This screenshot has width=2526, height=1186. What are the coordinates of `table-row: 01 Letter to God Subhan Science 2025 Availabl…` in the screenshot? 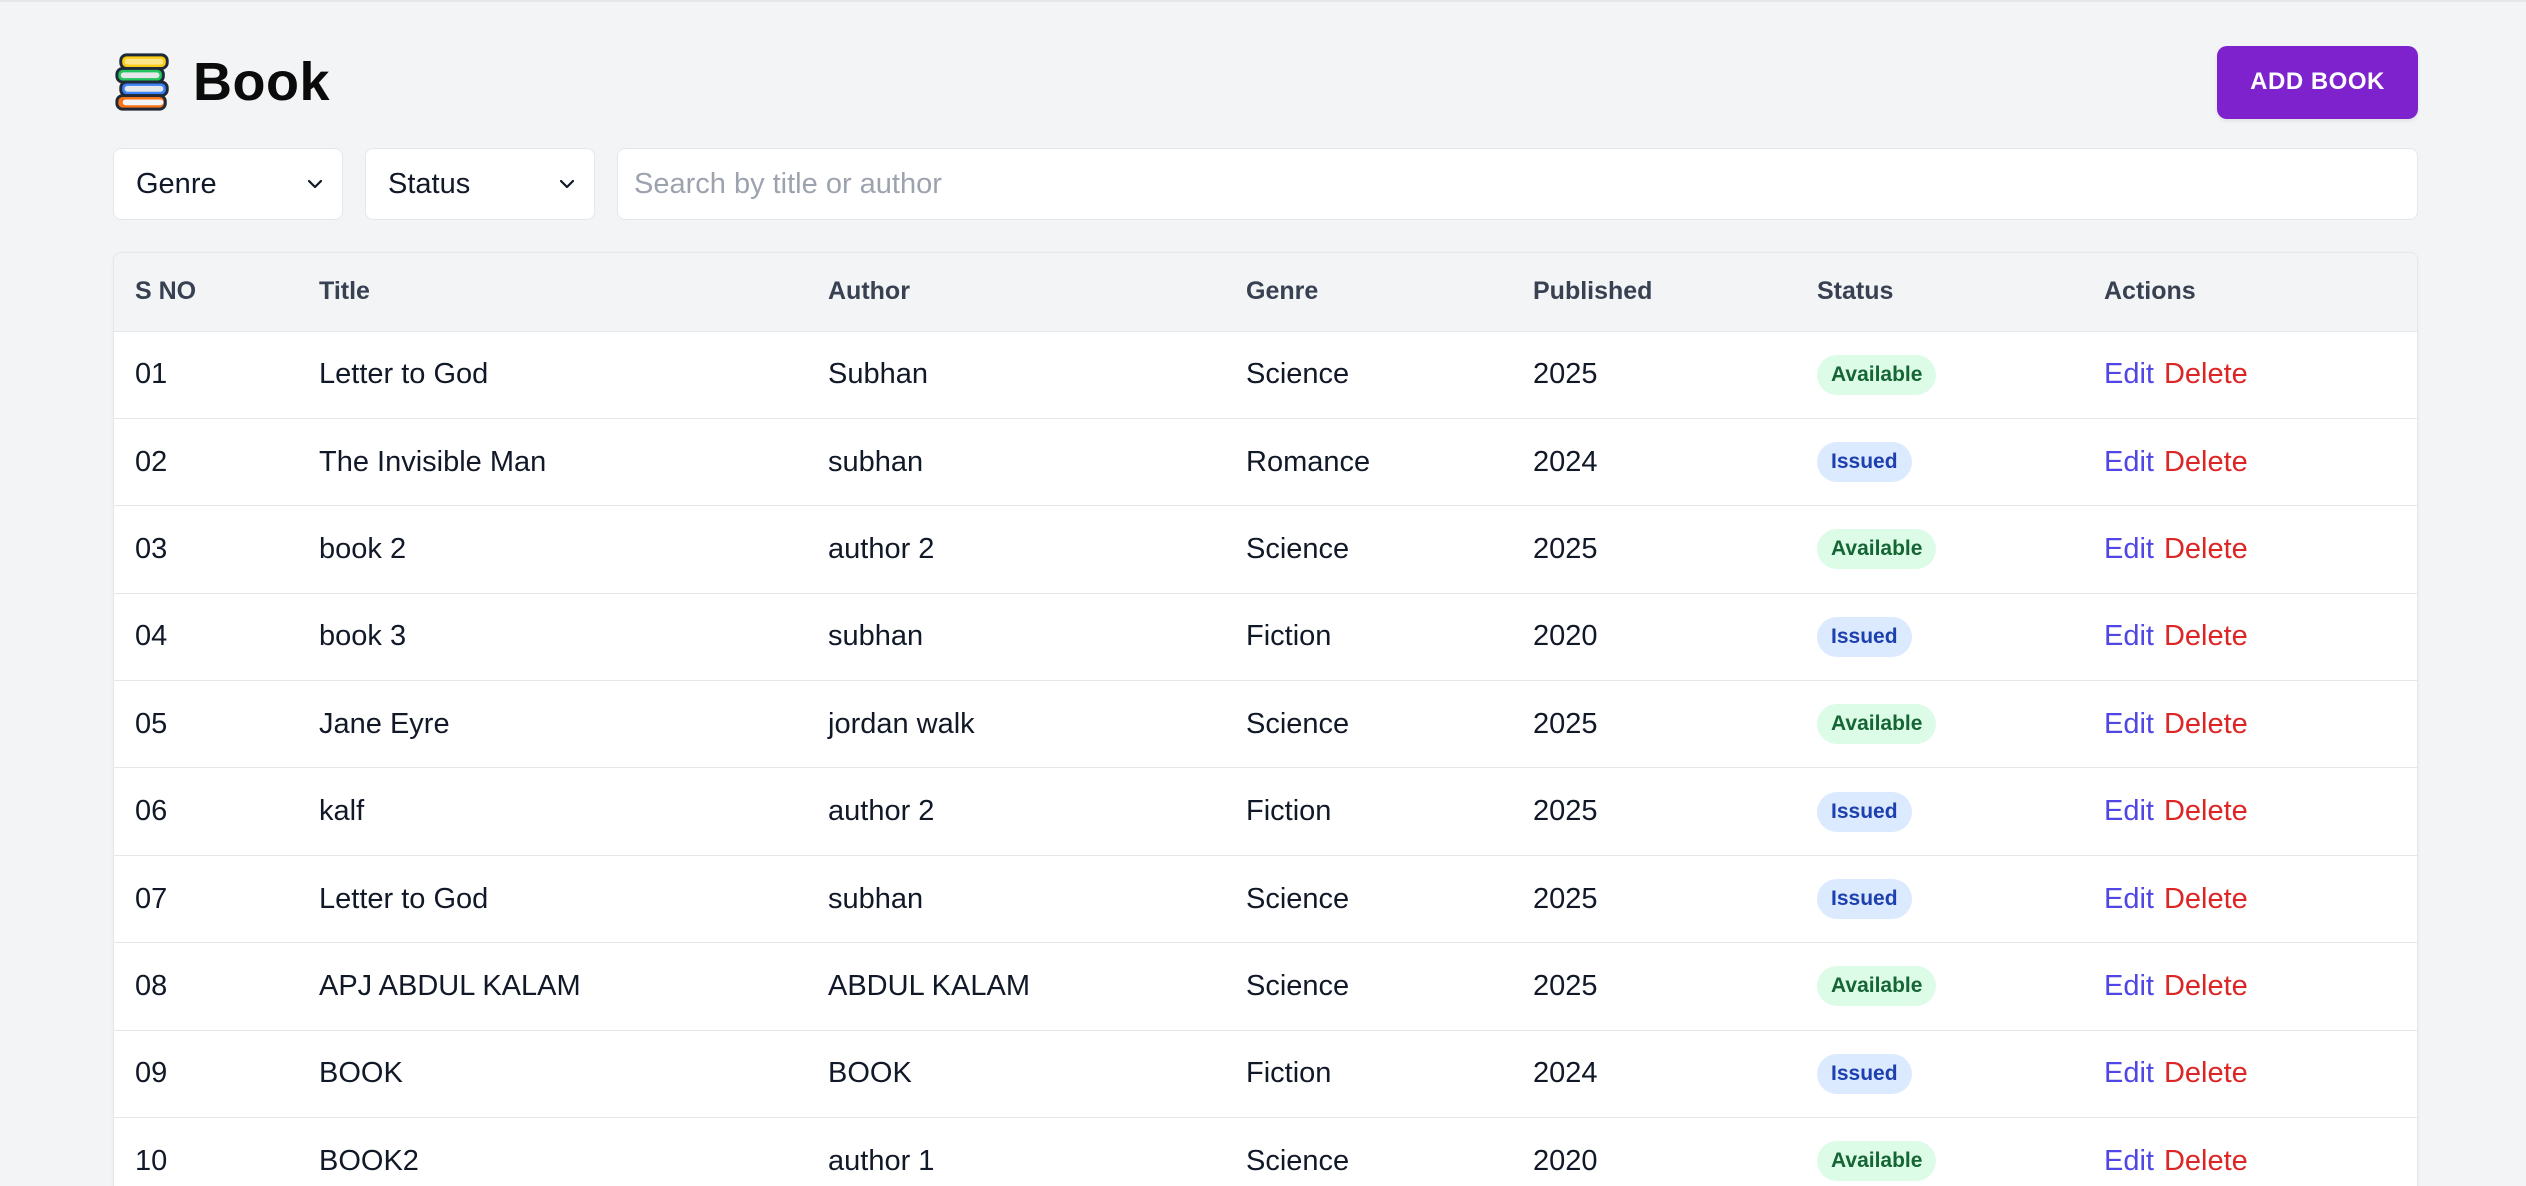 It's located at (1265, 374).